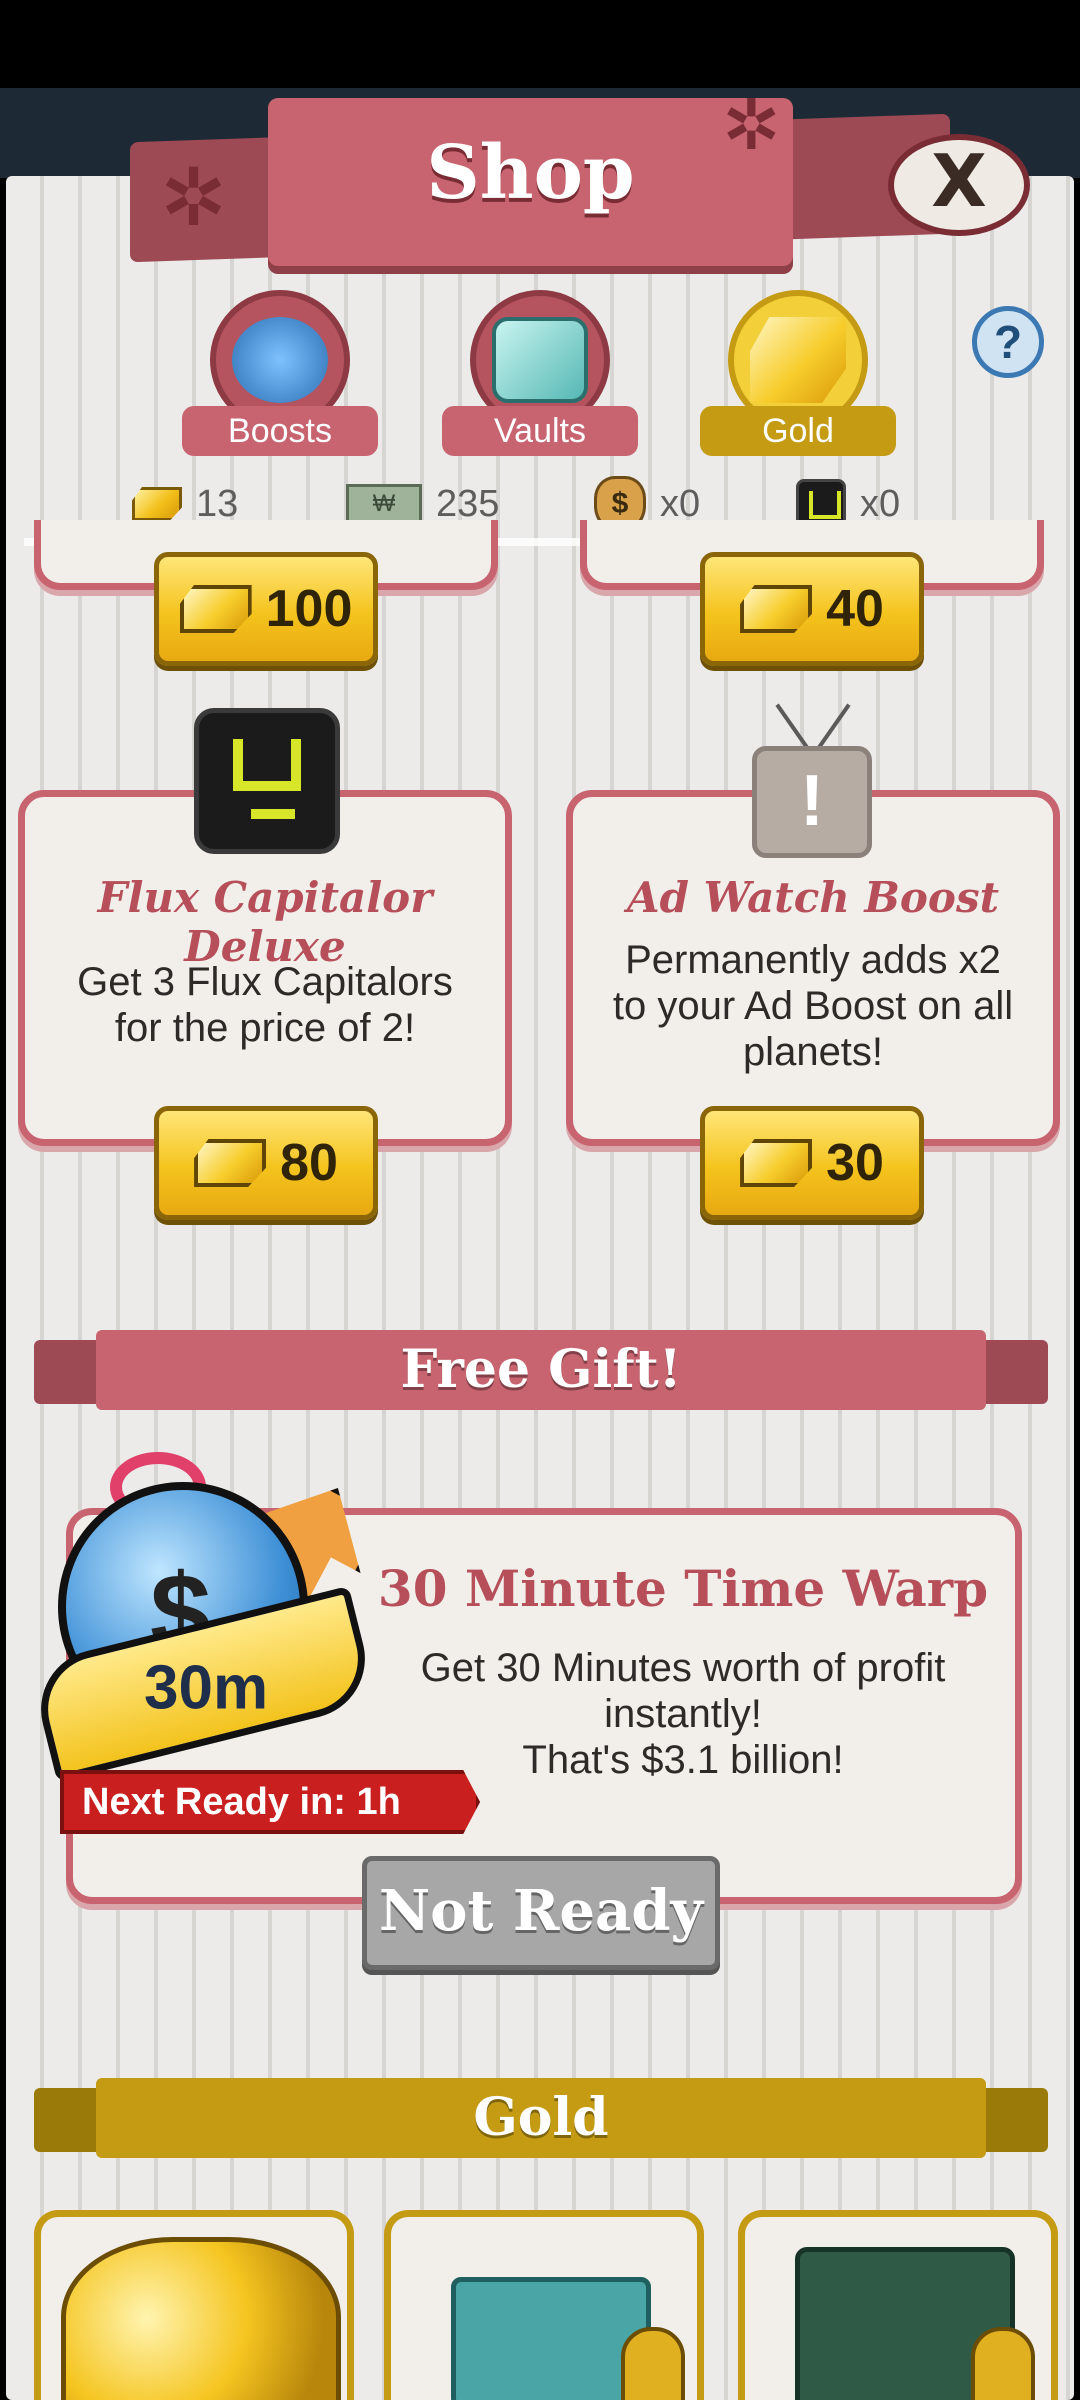 Image resolution: width=1080 pixels, height=2400 pixels. What do you see at coordinates (309, 1163) in the screenshot?
I see `price-label: 80` at bounding box center [309, 1163].